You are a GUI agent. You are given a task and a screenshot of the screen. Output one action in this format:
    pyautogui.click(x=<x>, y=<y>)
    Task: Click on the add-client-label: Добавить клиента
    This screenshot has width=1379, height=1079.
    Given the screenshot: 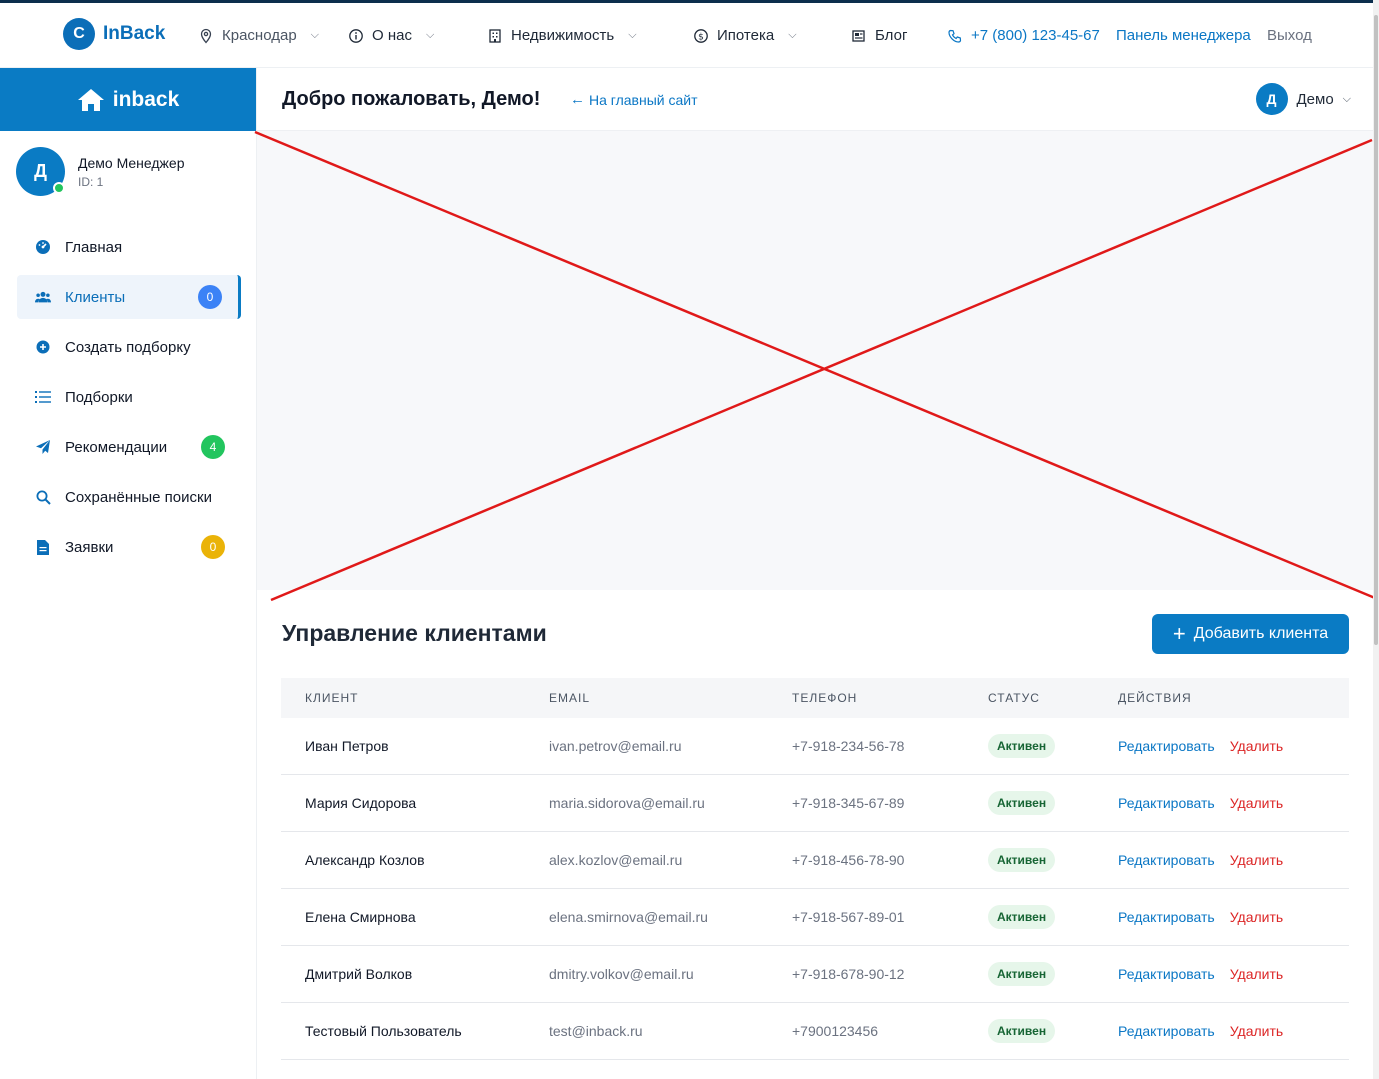 What is the action you would take?
    pyautogui.click(x=1261, y=633)
    